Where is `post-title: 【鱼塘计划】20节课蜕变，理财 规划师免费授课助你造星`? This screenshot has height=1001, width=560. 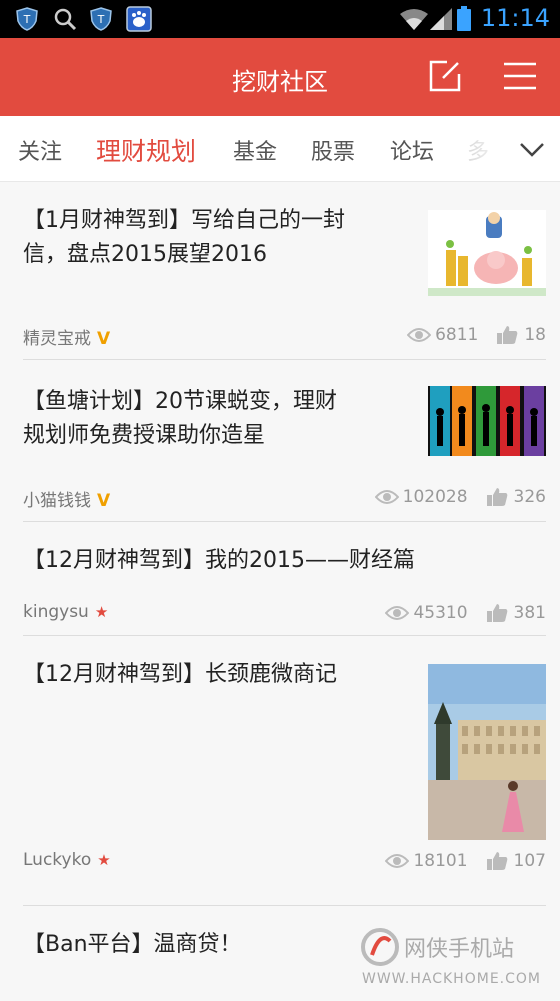
post-title: 【鱼塘计划】20节课蜕变，理财 规划师免费授课助你造星 is located at coordinates (180, 418).